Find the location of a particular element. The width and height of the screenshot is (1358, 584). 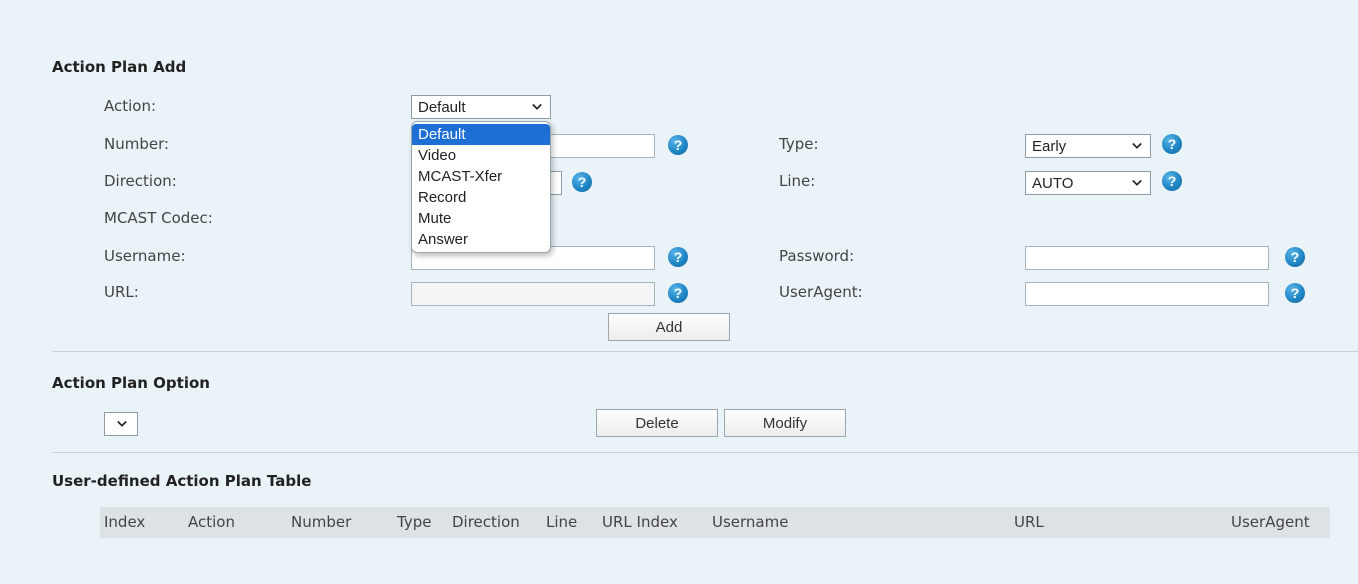

action-option-answer: Answer is located at coordinates (481, 239).